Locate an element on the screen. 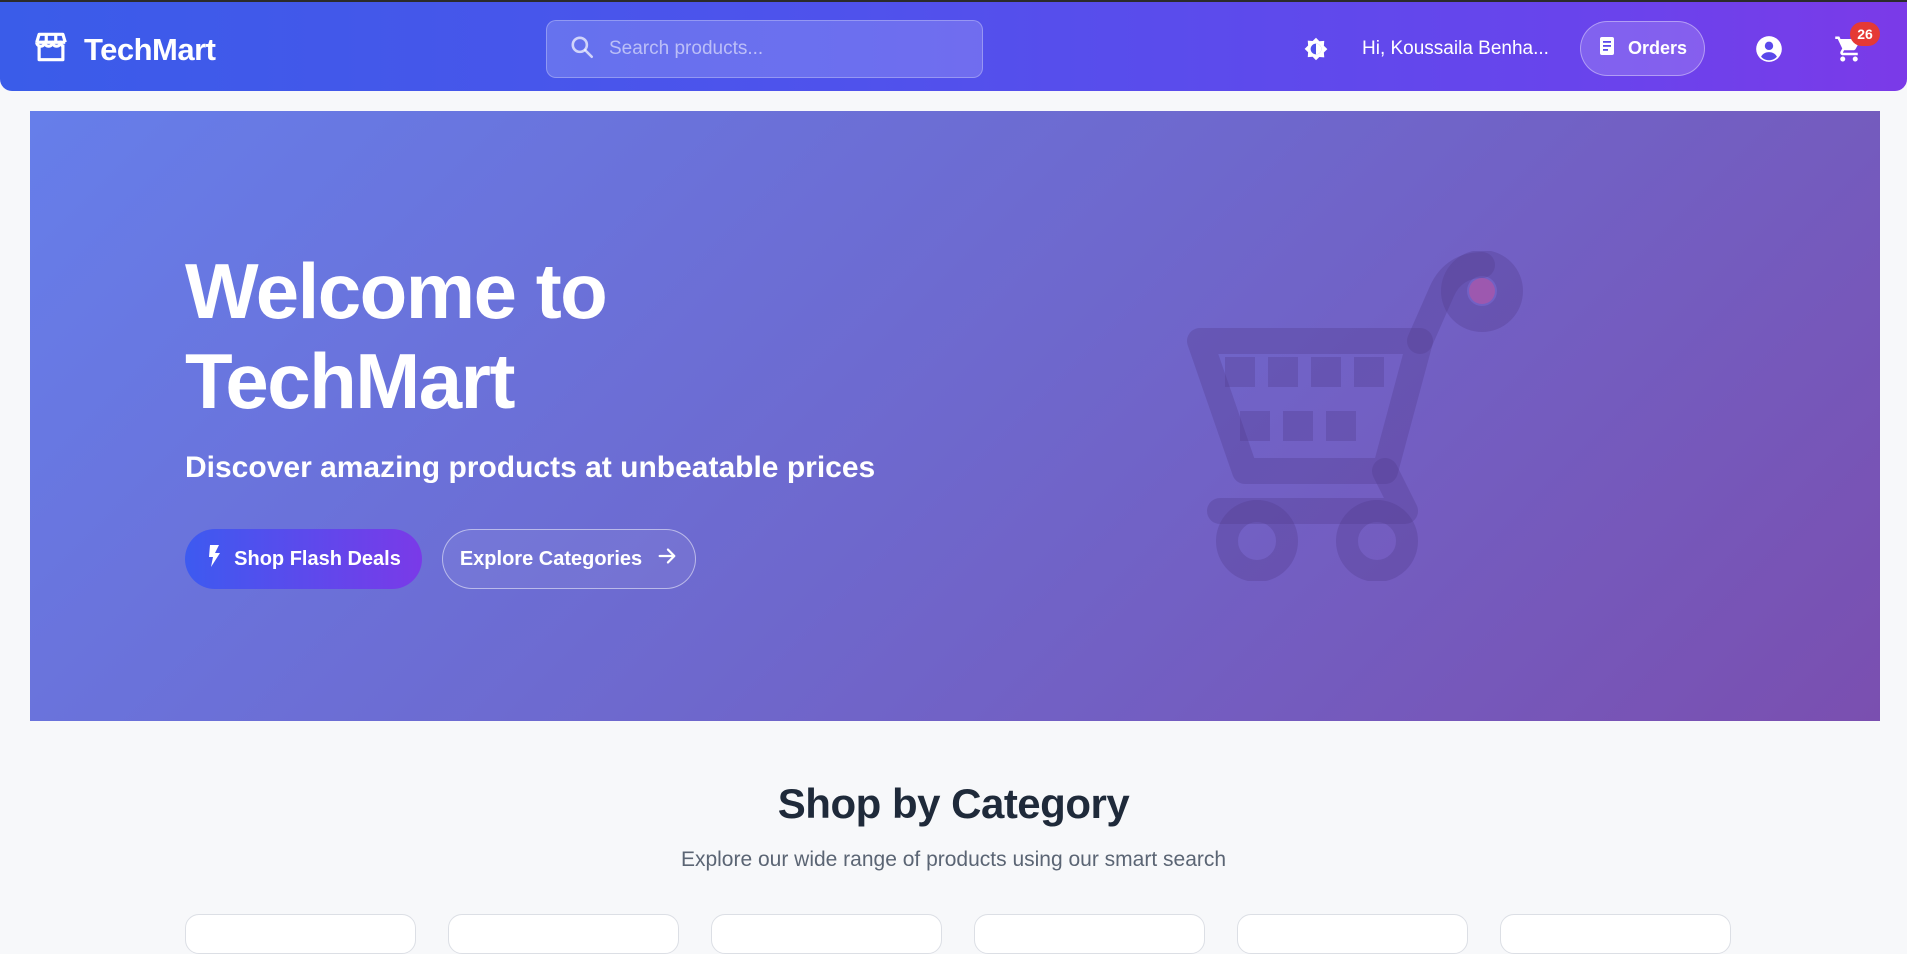 This screenshot has width=1907, height=954. explore-categories-button: Explore Categories is located at coordinates (569, 559).